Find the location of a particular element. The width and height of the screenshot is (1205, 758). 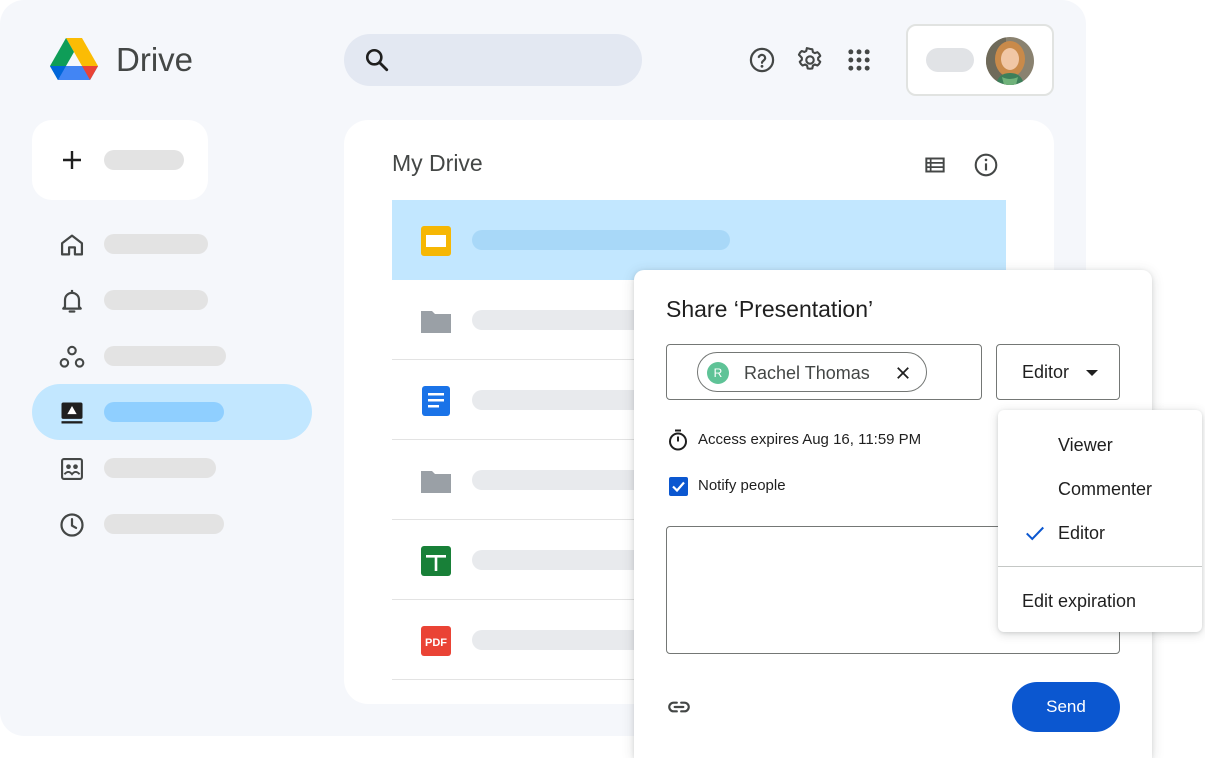

link-icon is located at coordinates (679, 707).